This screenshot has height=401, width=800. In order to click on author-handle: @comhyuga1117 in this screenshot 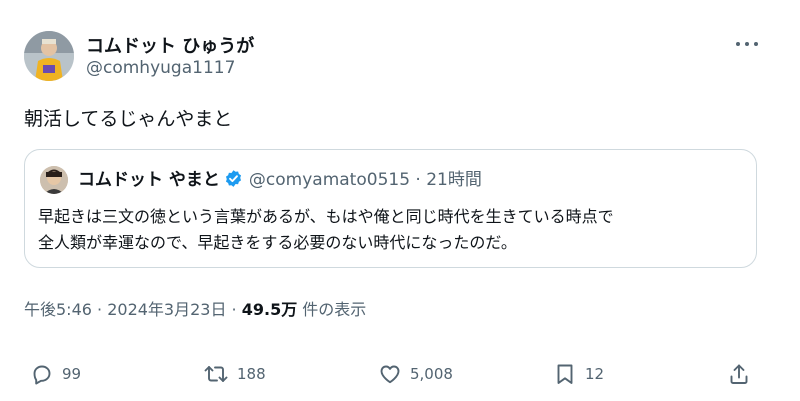, I will do `click(160, 68)`.